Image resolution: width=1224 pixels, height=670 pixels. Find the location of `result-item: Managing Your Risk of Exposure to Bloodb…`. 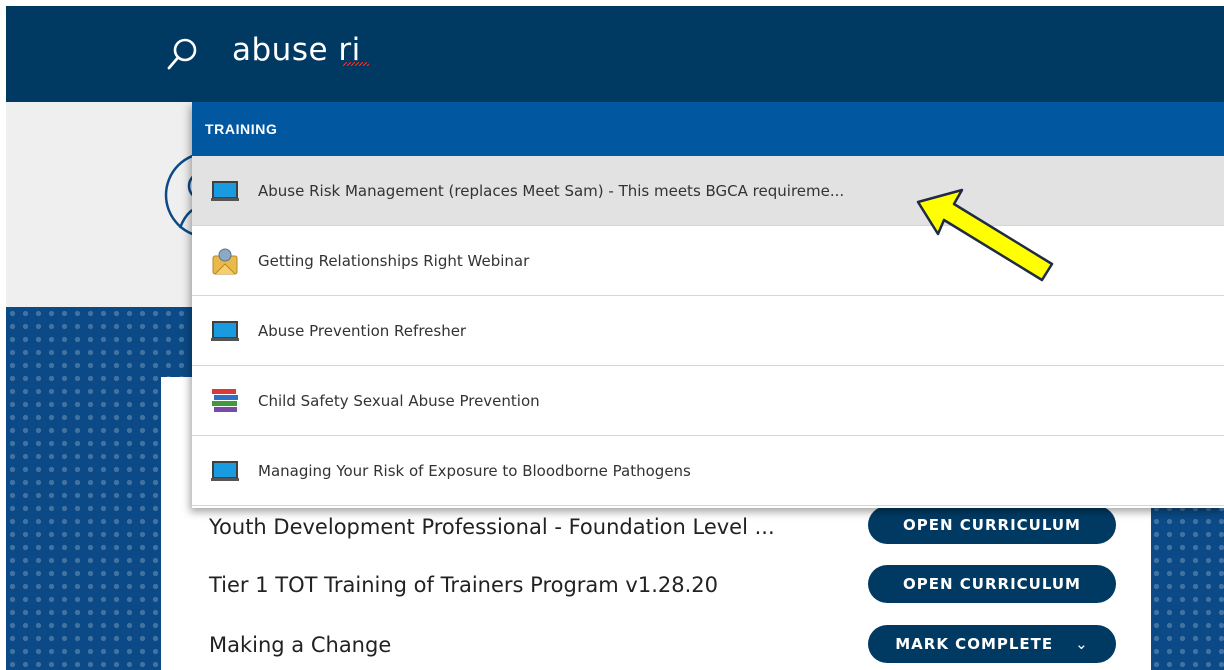

result-item: Managing Your Risk of Exposure to Bloodb… is located at coordinates (708, 471).